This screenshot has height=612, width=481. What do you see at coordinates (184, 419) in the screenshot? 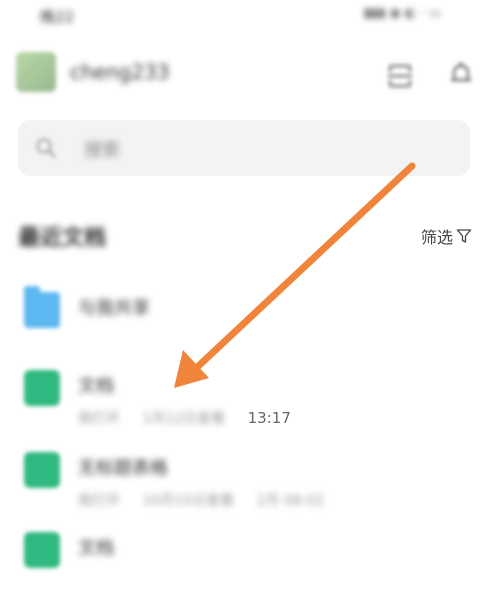
I see `item-meta-date: 1月12日查看` at bounding box center [184, 419].